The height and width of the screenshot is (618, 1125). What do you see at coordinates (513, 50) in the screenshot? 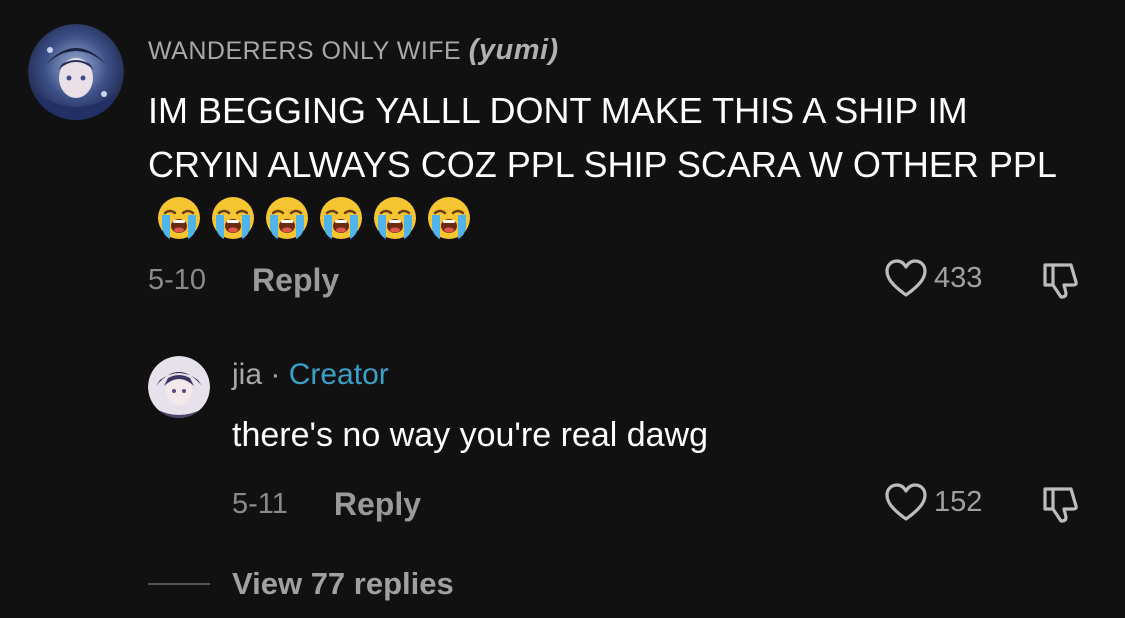
I see `nickname-text: (yumi)` at bounding box center [513, 50].